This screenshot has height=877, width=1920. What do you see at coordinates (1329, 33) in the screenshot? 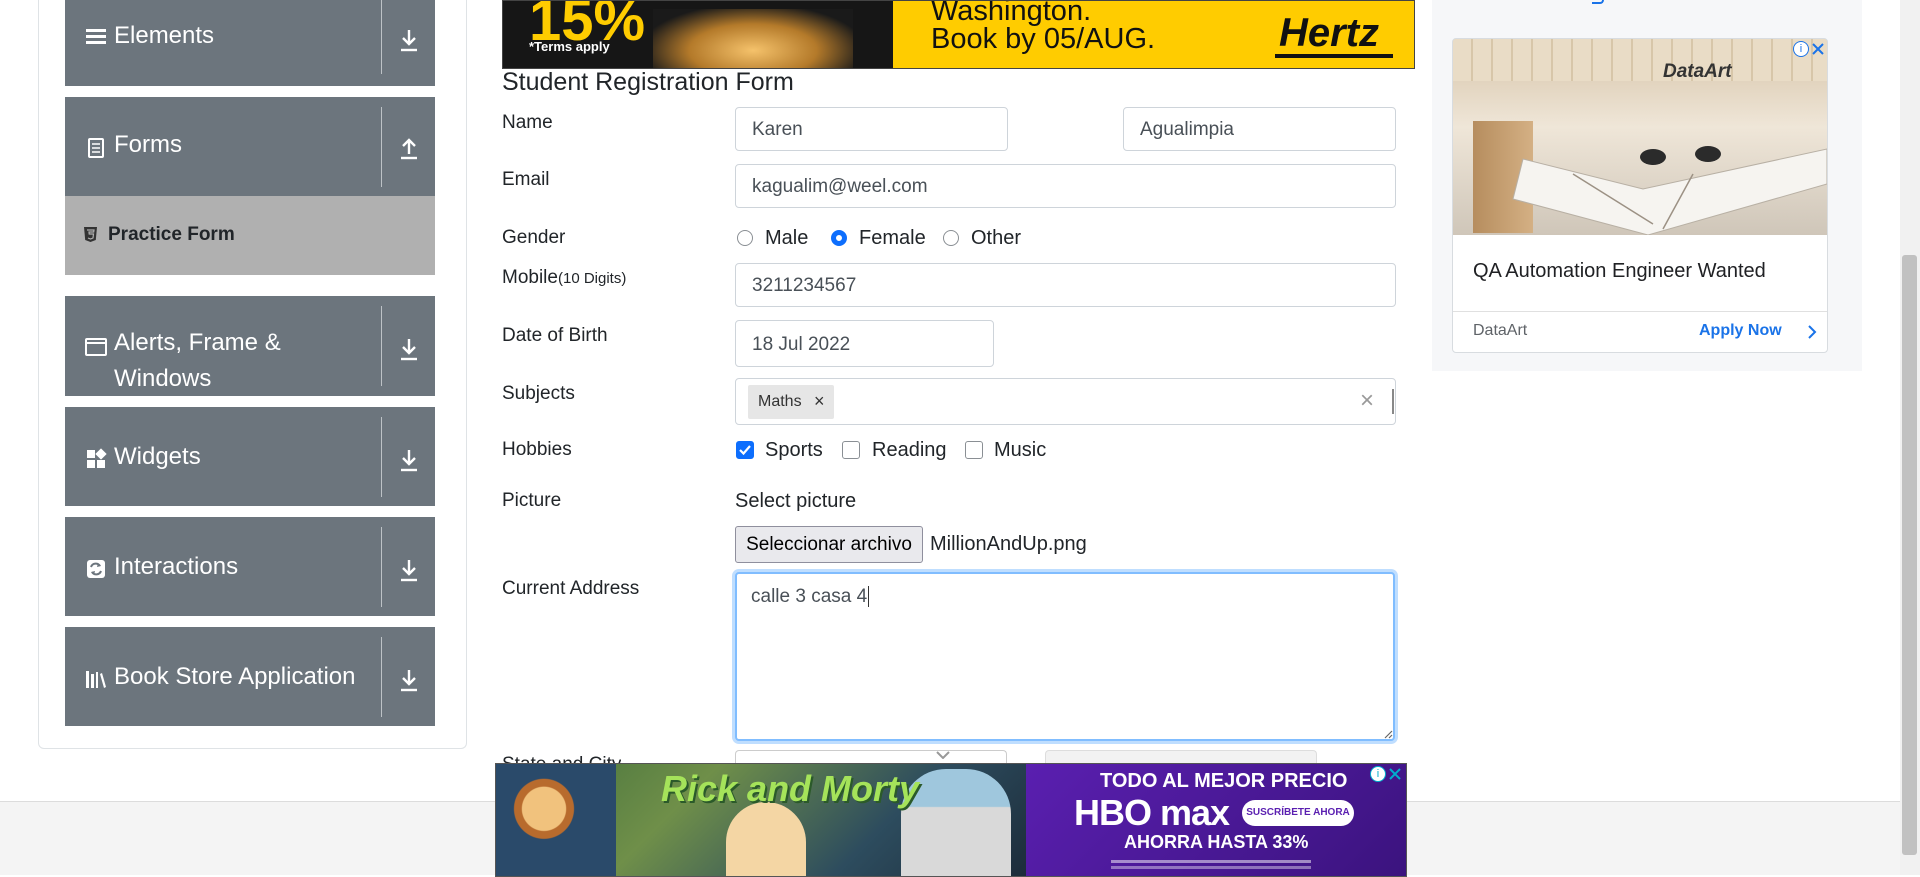
I see `hertz-logo: Hertz` at bounding box center [1329, 33].